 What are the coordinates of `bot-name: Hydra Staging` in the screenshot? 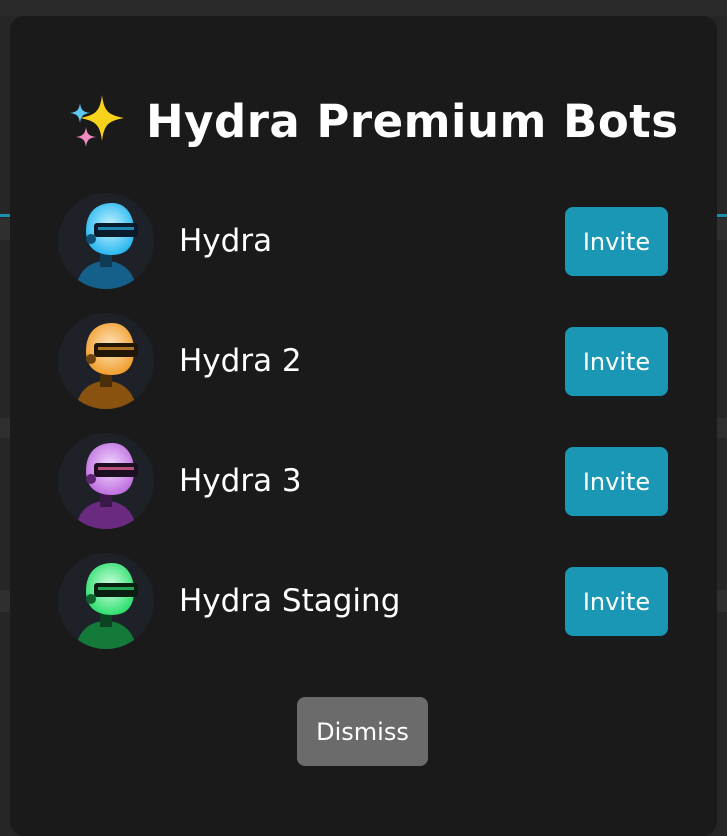 It's located at (290, 601).